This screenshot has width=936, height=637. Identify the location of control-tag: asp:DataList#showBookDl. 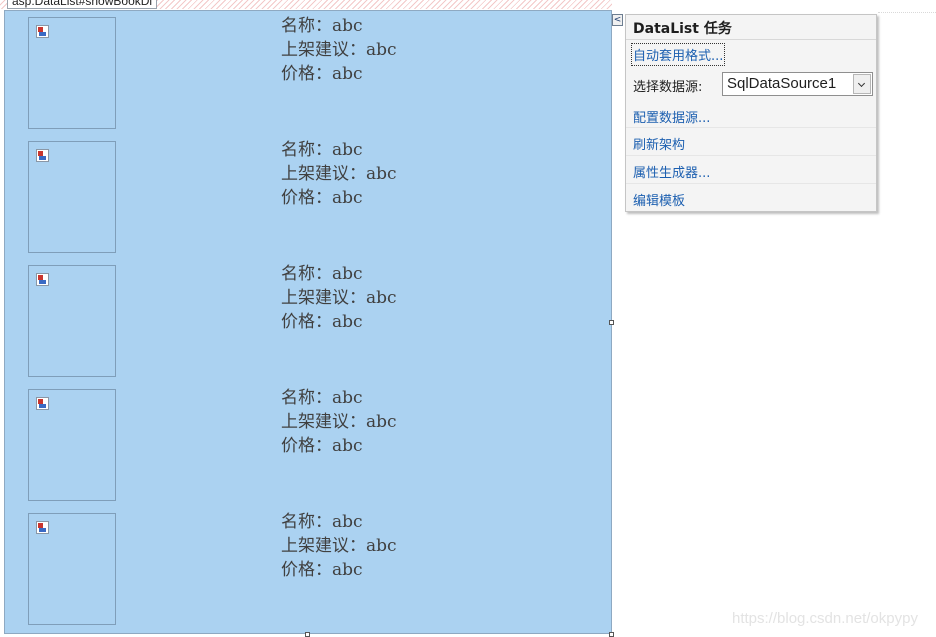
(82, 4).